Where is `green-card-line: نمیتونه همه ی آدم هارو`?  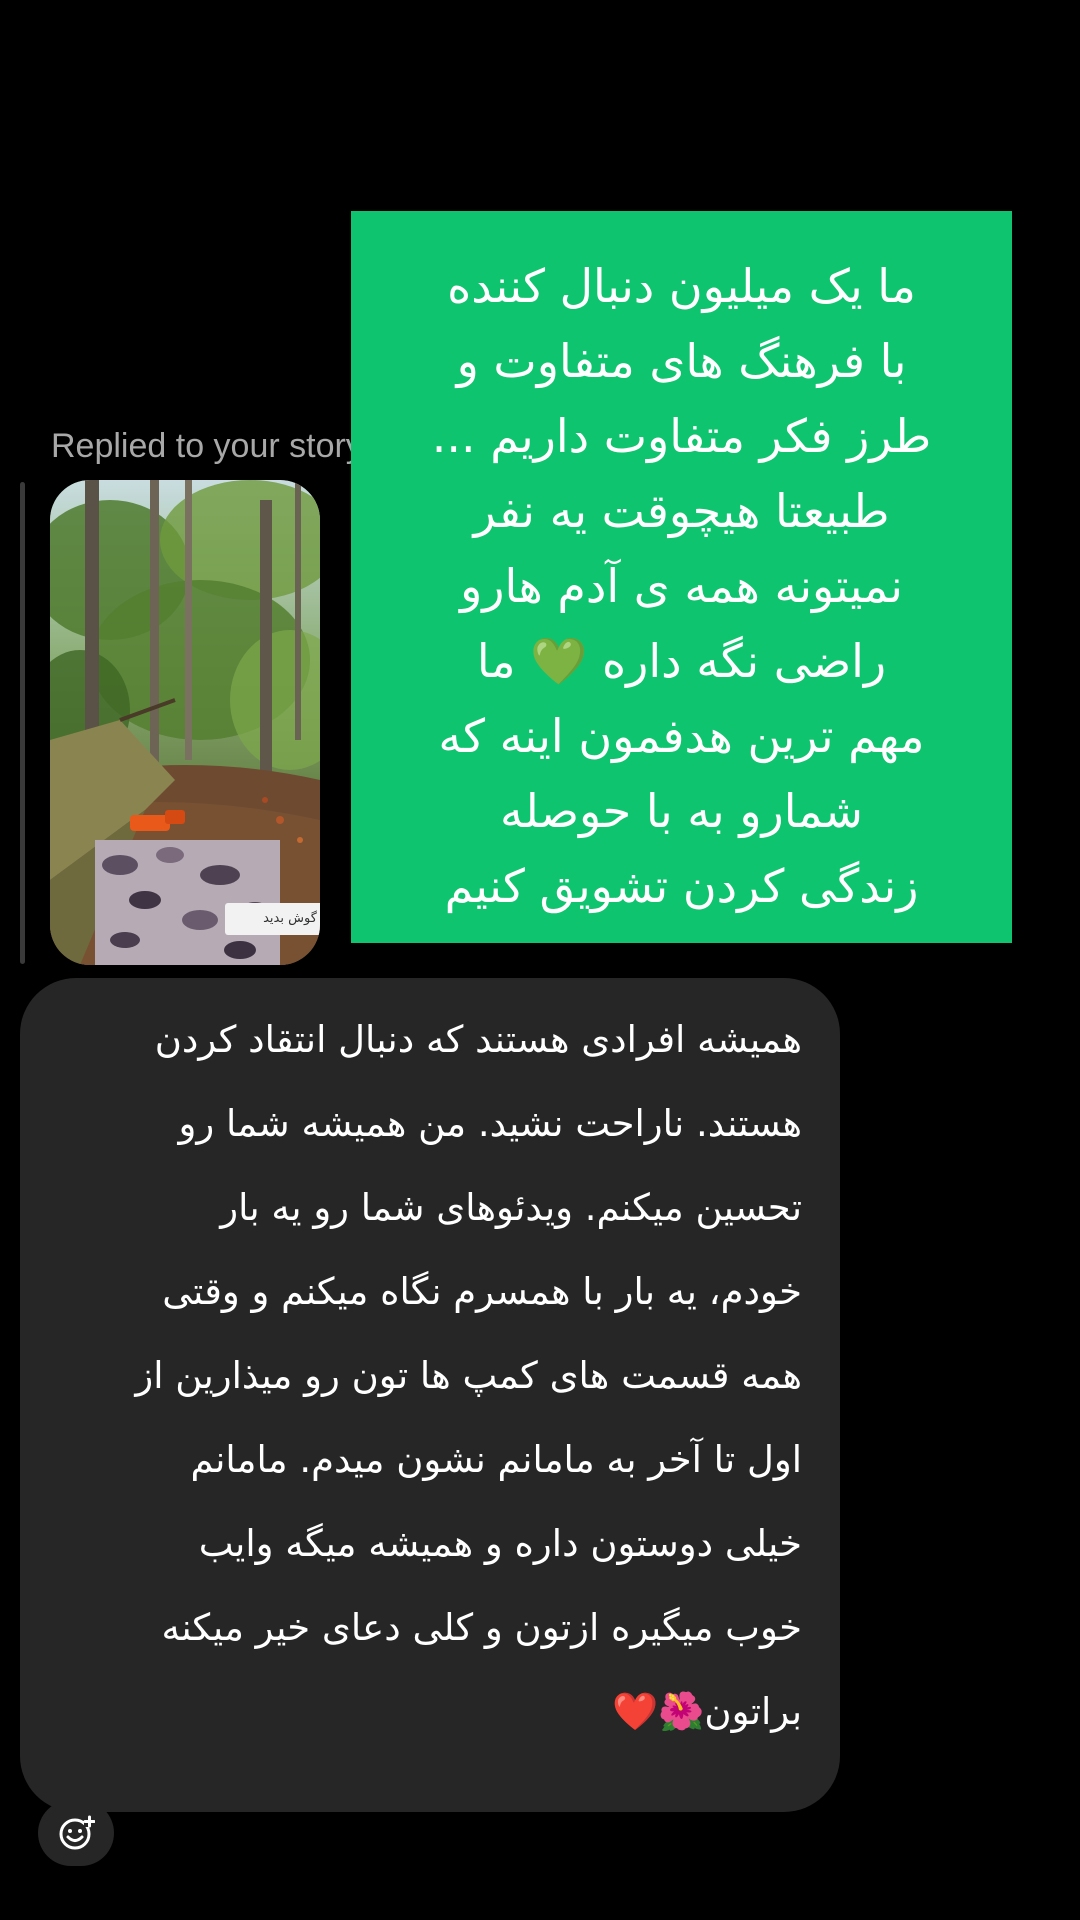
green-card-line: نمیتونه همه ی آدم هارو is located at coordinates (681, 586).